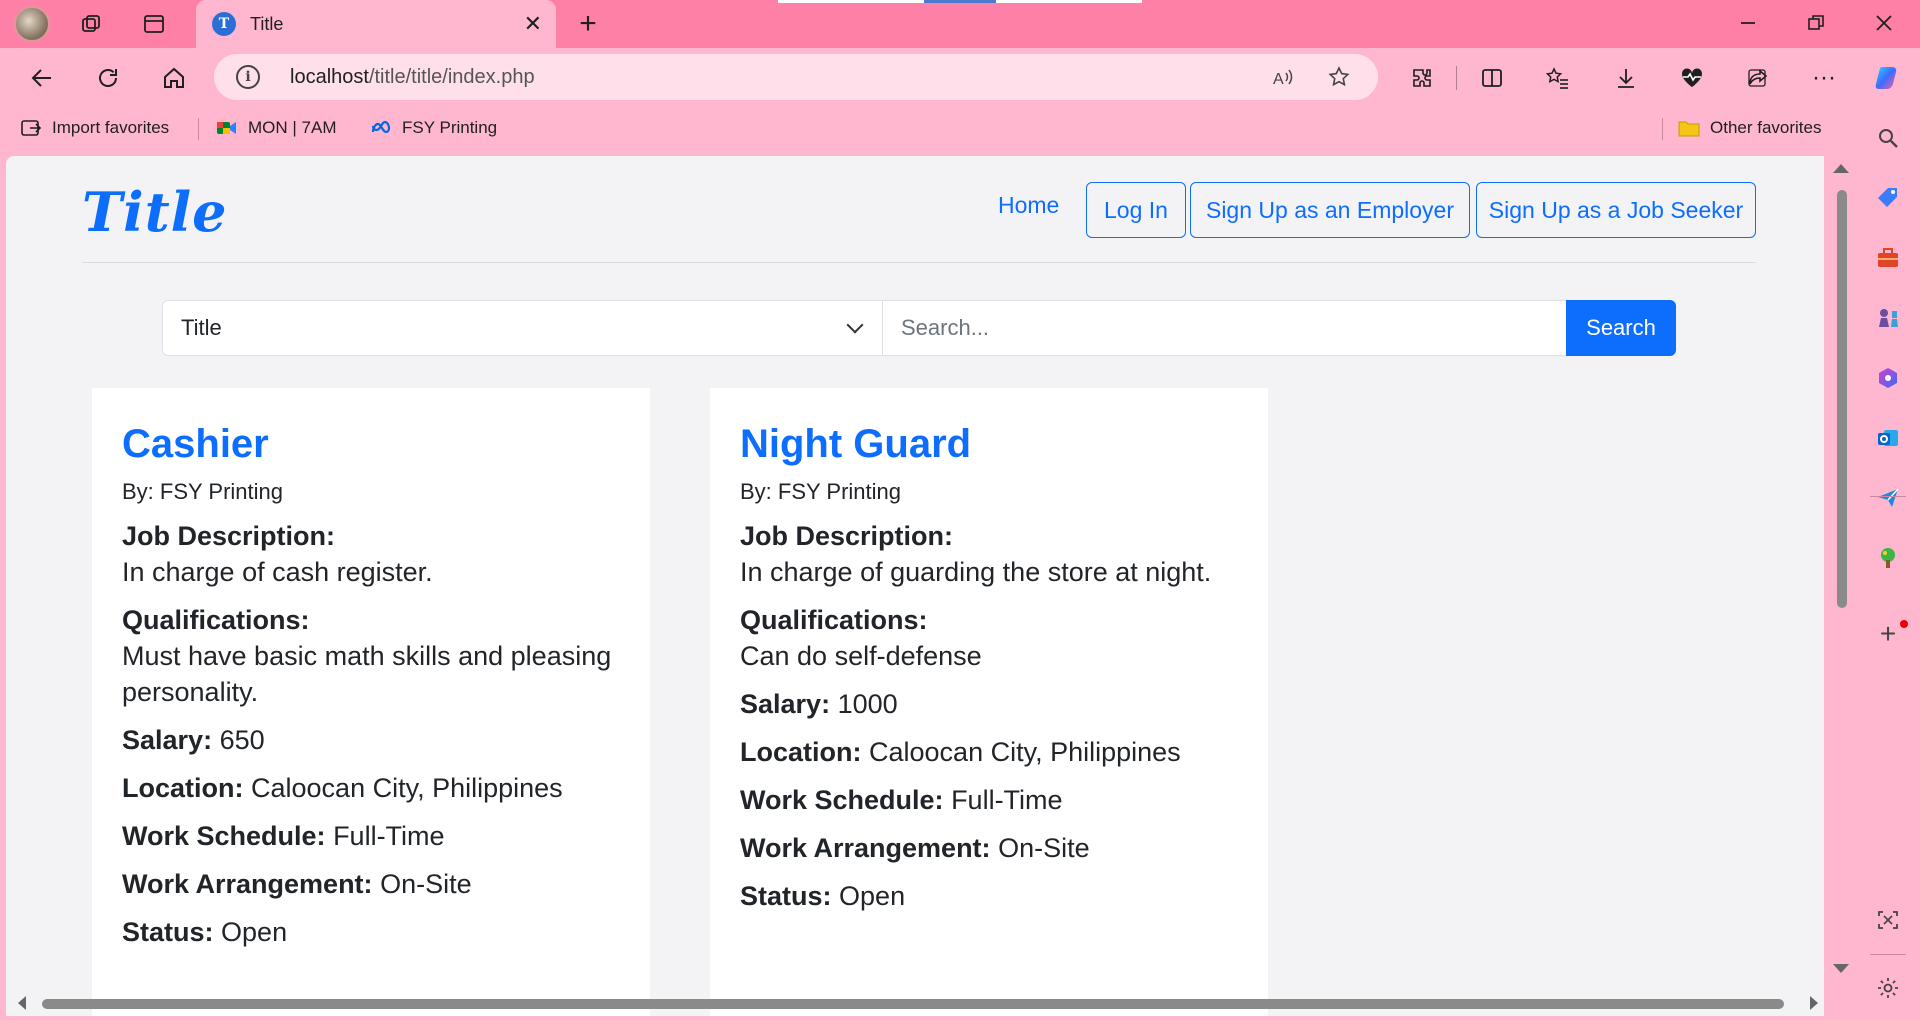 This screenshot has width=1920, height=1020. What do you see at coordinates (248, 77) in the screenshot?
I see `site-info-icon: i` at bounding box center [248, 77].